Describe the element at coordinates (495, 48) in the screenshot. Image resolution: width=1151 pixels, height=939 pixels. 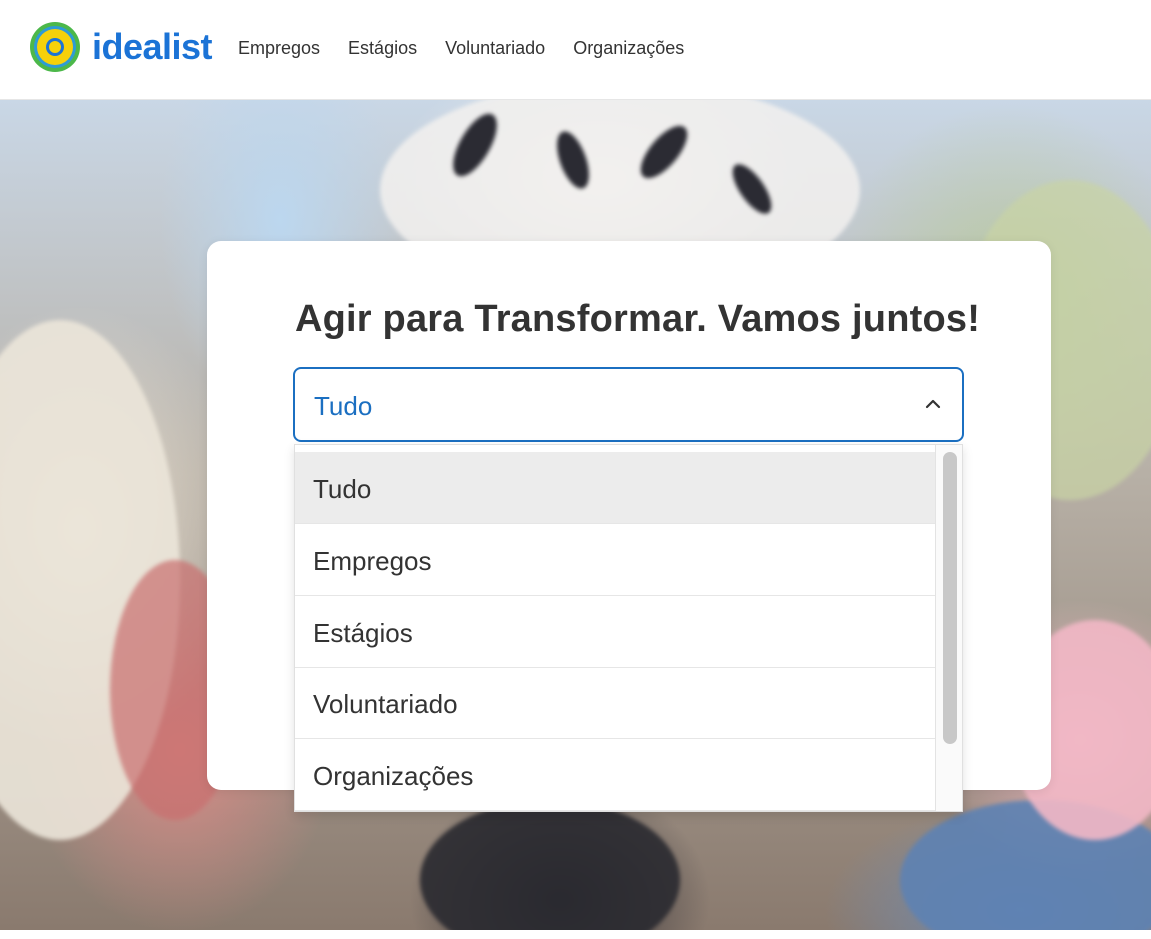
I see `nav-link-voluntariado: Voluntariado` at that location.